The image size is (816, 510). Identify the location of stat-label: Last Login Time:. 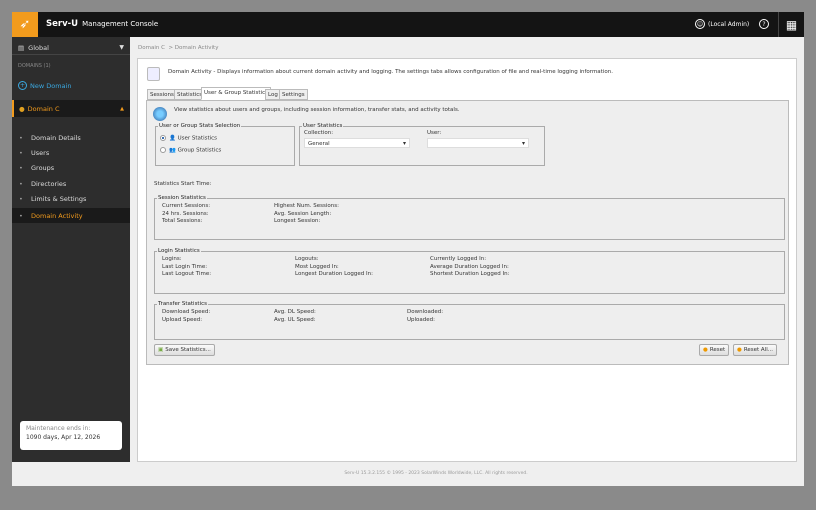
(185, 266).